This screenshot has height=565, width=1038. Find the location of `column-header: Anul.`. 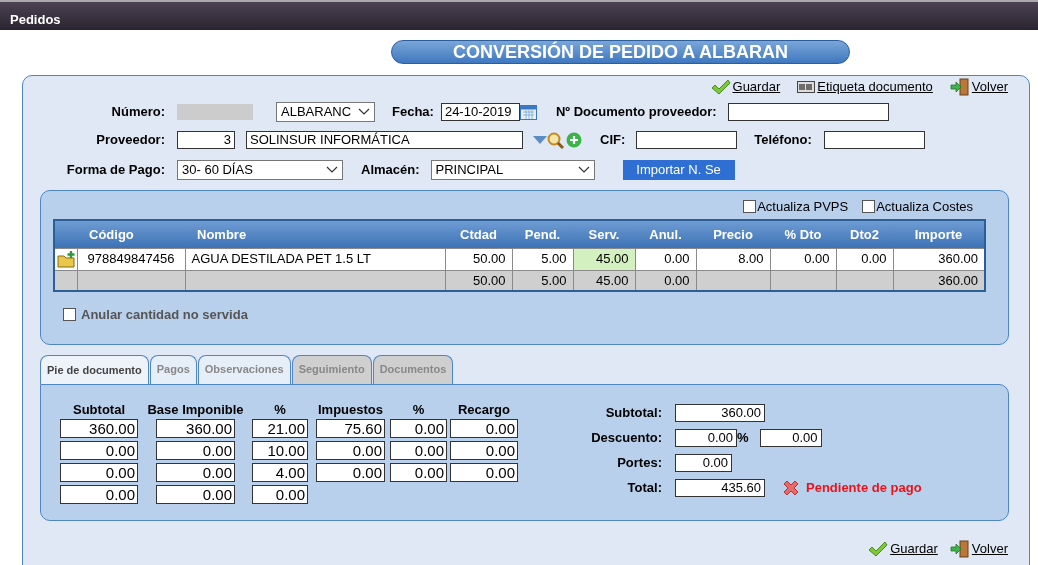

column-header: Anul. is located at coordinates (665, 234).